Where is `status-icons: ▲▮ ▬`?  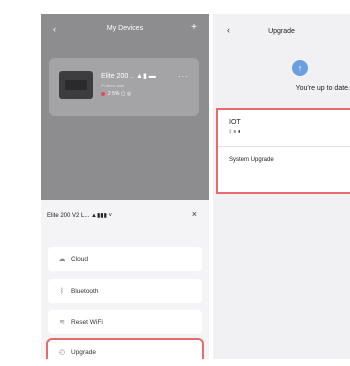 status-icons: ▲▮ ▬ is located at coordinates (146, 76).